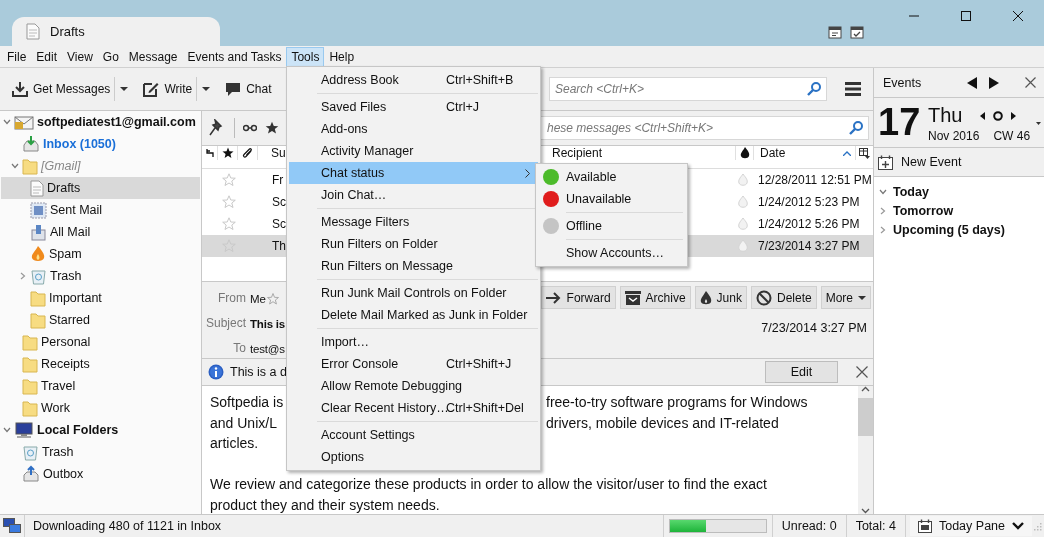 The width and height of the screenshot is (1044, 537). Describe the element at coordinates (268, 324) in the screenshot. I see `subject-text: This is` at that location.